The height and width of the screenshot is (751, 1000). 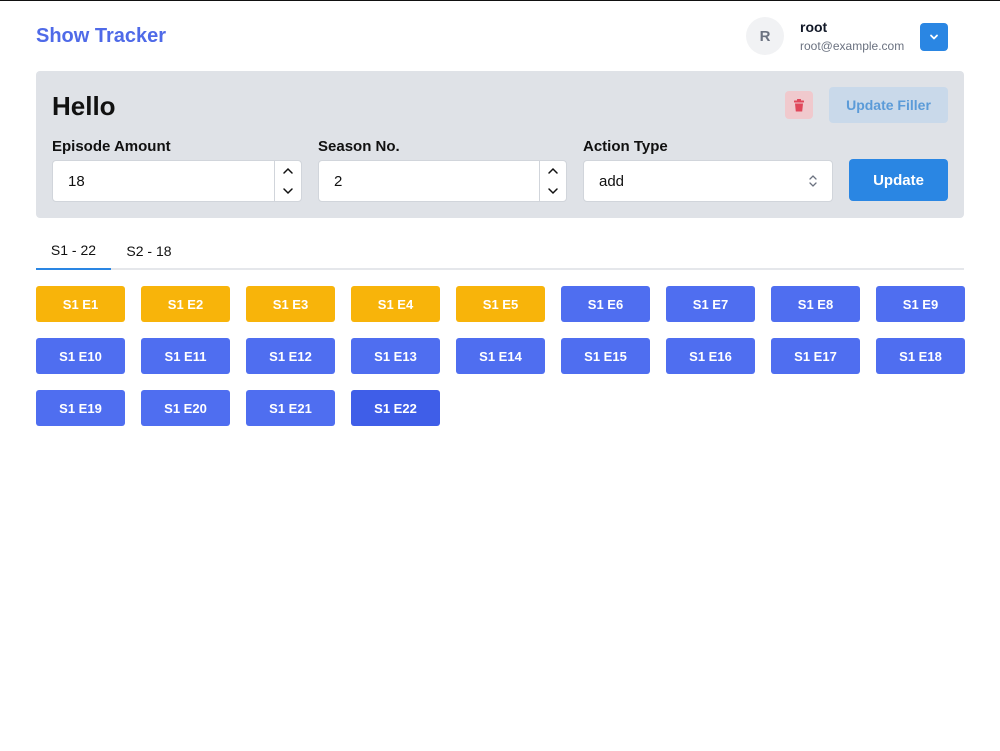 I want to click on tab-season-2: S2 - 18, so click(x=149, y=251).